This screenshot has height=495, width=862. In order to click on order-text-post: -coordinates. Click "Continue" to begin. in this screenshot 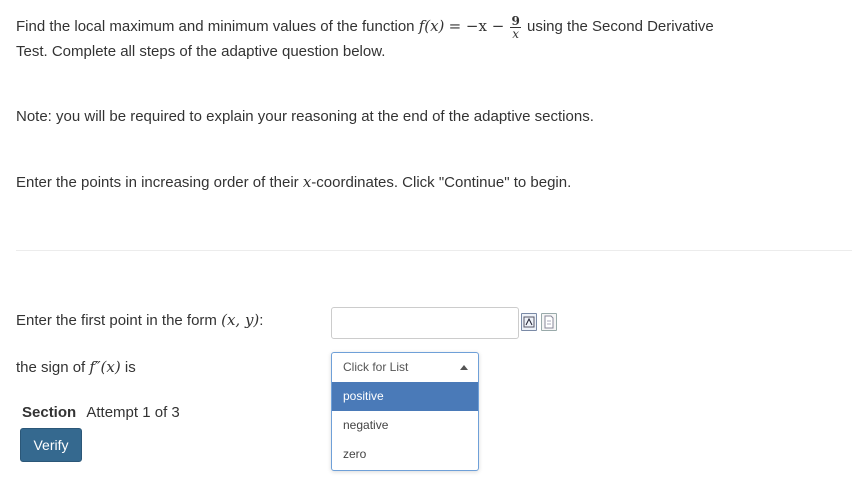, I will do `click(441, 182)`.